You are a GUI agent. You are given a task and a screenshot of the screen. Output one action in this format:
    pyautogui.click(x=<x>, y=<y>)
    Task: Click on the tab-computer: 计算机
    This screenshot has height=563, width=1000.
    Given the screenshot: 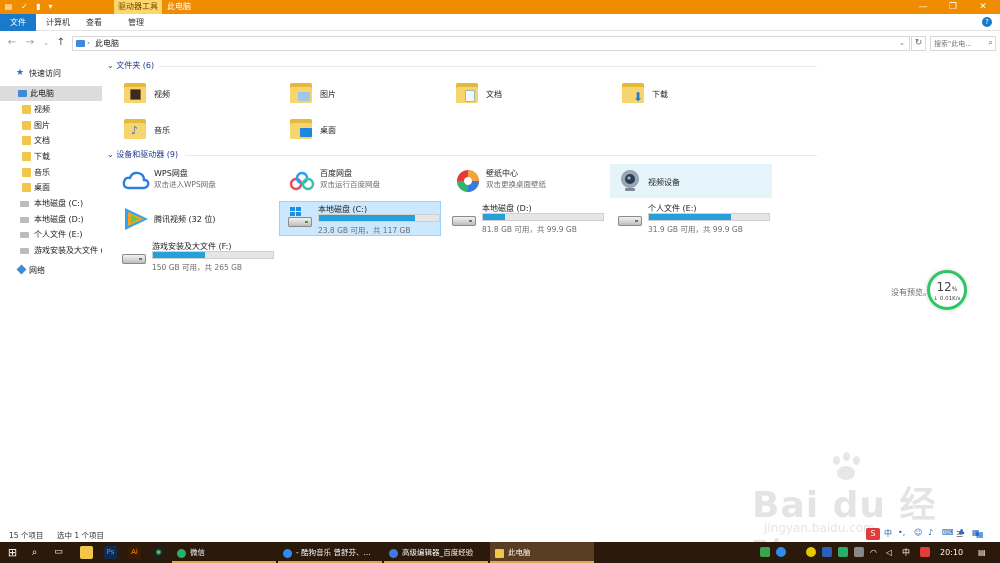 What is the action you would take?
    pyautogui.click(x=58, y=22)
    